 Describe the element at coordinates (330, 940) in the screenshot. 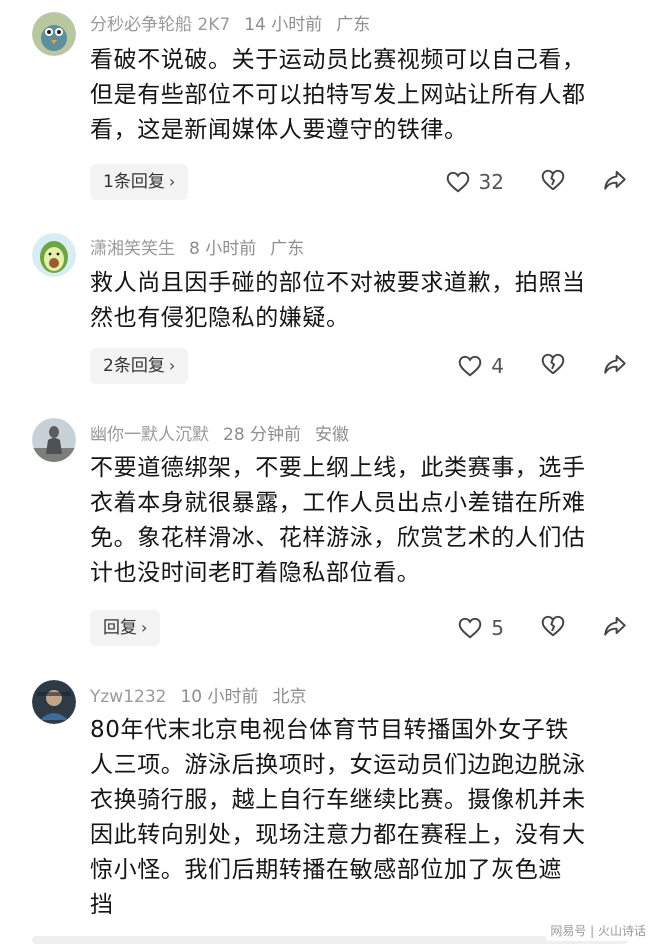

I see `bottom-input-bar` at that location.